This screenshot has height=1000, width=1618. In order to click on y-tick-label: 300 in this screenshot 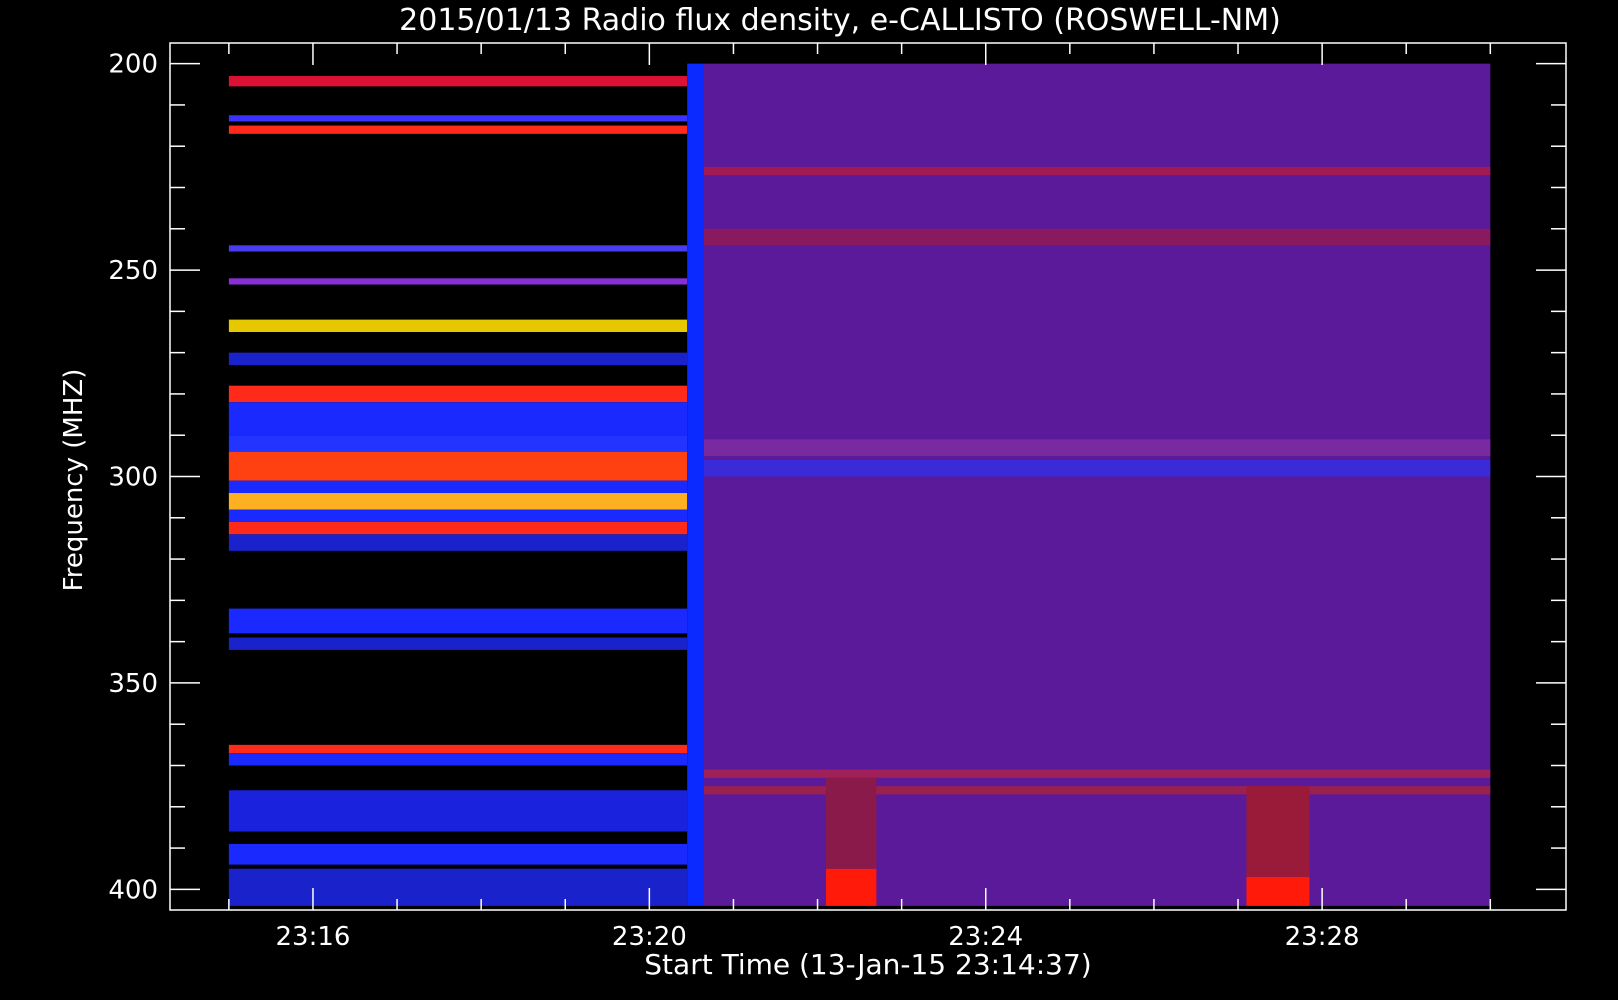, I will do `click(133, 478)`.